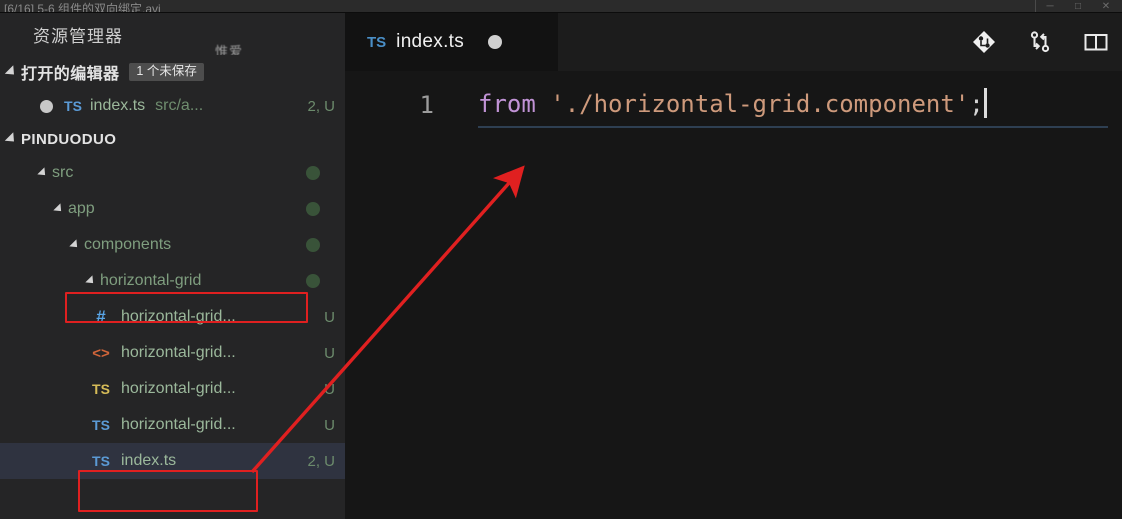 The width and height of the screenshot is (1122, 519). I want to click on open-editor-filename: index.ts, so click(118, 105).